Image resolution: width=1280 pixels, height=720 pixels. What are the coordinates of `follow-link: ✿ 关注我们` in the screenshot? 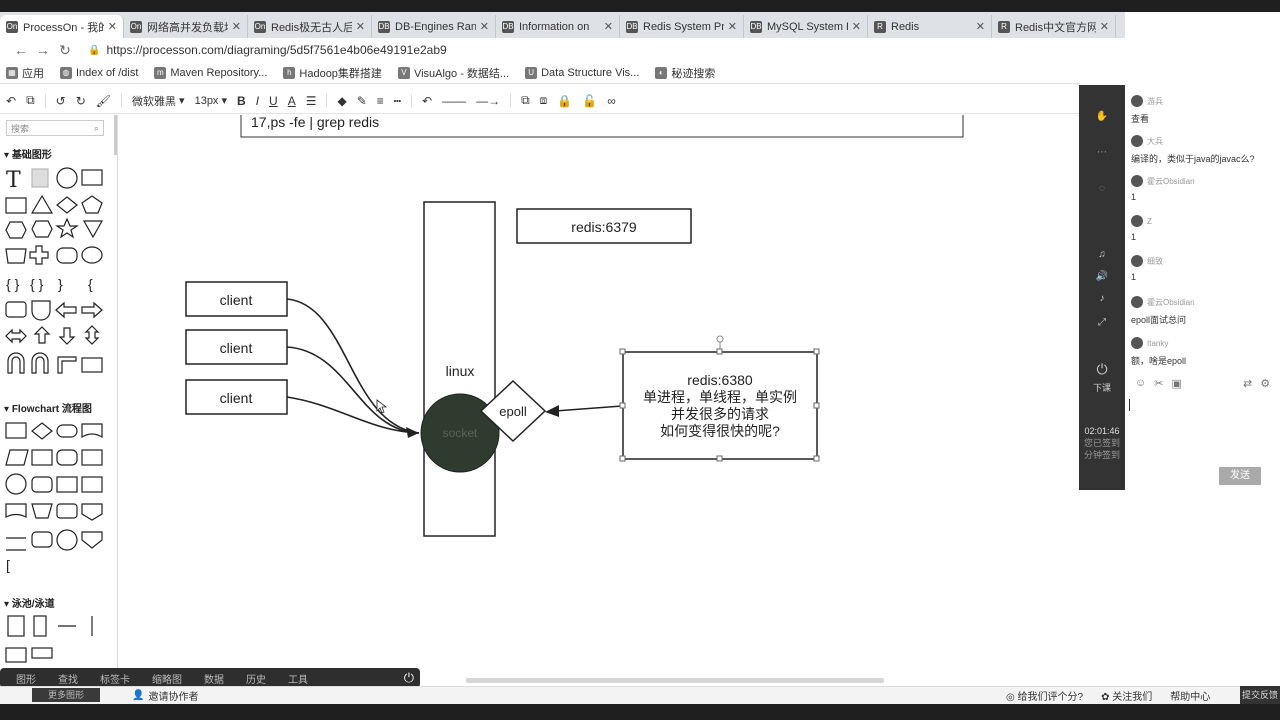 It's located at (1126, 695).